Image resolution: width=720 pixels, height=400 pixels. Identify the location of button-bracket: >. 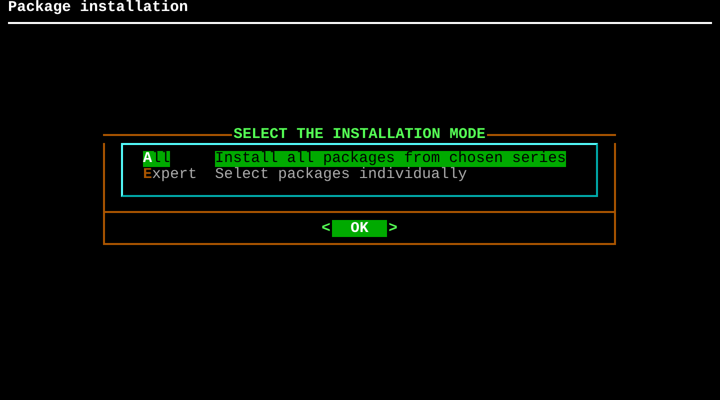
(393, 228).